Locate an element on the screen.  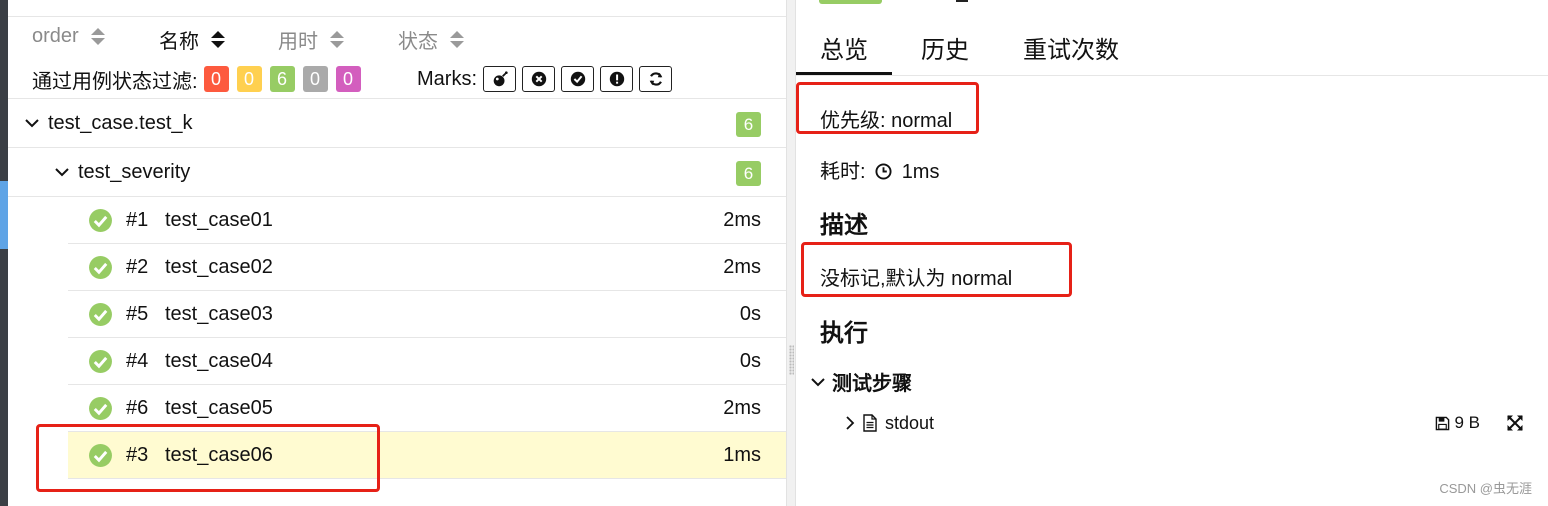
duration-line: 耗时: 1ms is located at coordinates (879, 169).